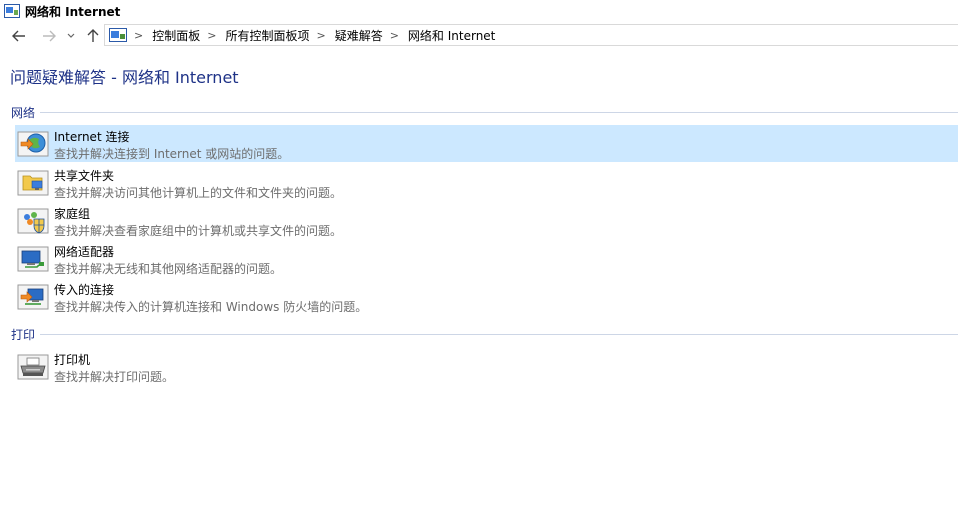 This screenshot has width=958, height=513. What do you see at coordinates (26, 112) in the screenshot?
I see `section-label: 网络` at bounding box center [26, 112].